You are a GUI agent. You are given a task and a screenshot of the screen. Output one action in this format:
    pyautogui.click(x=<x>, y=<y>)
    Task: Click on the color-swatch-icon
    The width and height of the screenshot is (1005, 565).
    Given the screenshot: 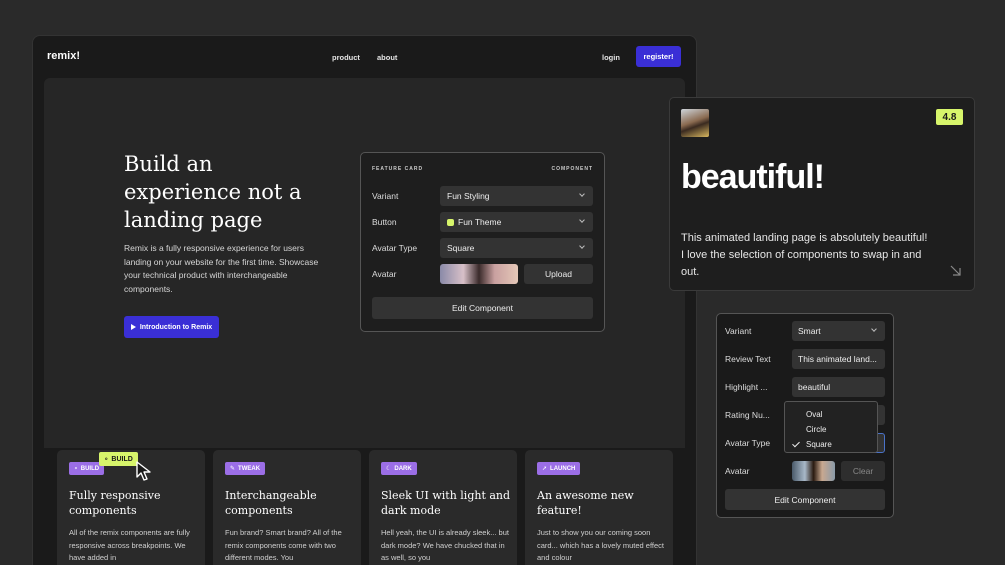 What is the action you would take?
    pyautogui.click(x=450, y=222)
    